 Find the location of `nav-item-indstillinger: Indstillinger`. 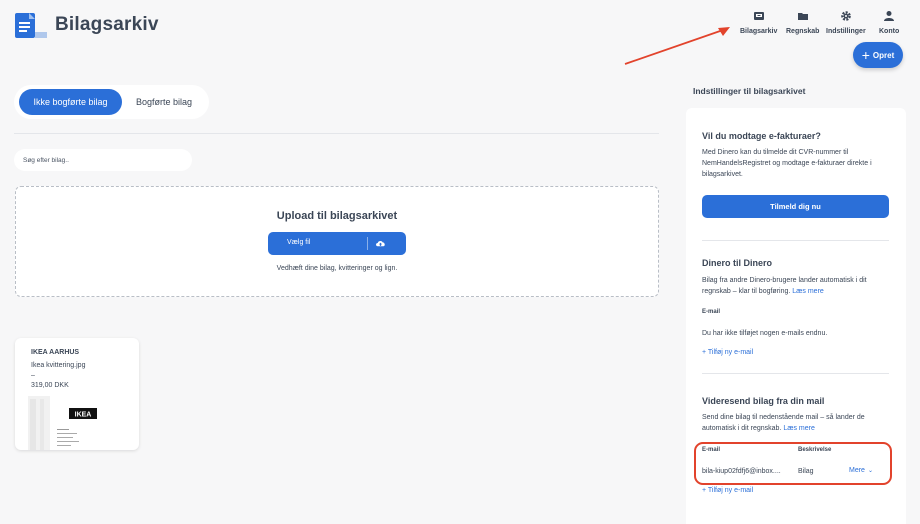

nav-item-indstillinger: Indstillinger is located at coordinates (846, 22).